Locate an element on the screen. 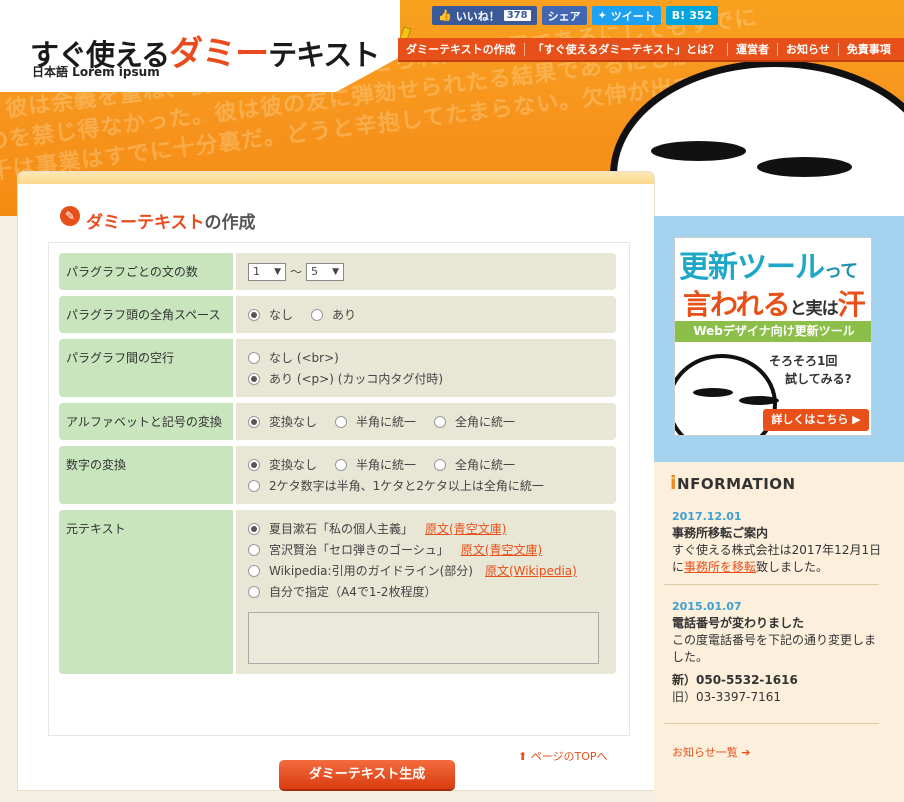  page-title: ダミーテキストの作成 is located at coordinates (171, 223).